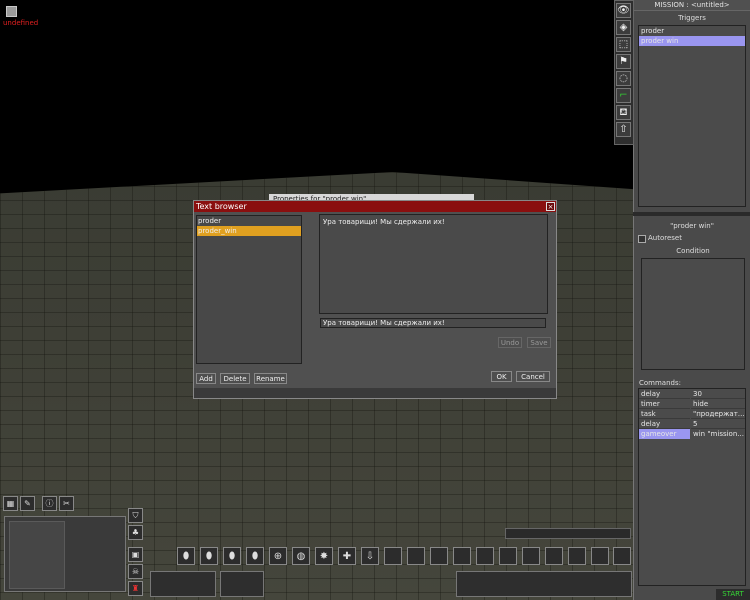 Image resolution: width=750 pixels, height=600 pixels. I want to click on trigger-item-proder: proder, so click(692, 31).